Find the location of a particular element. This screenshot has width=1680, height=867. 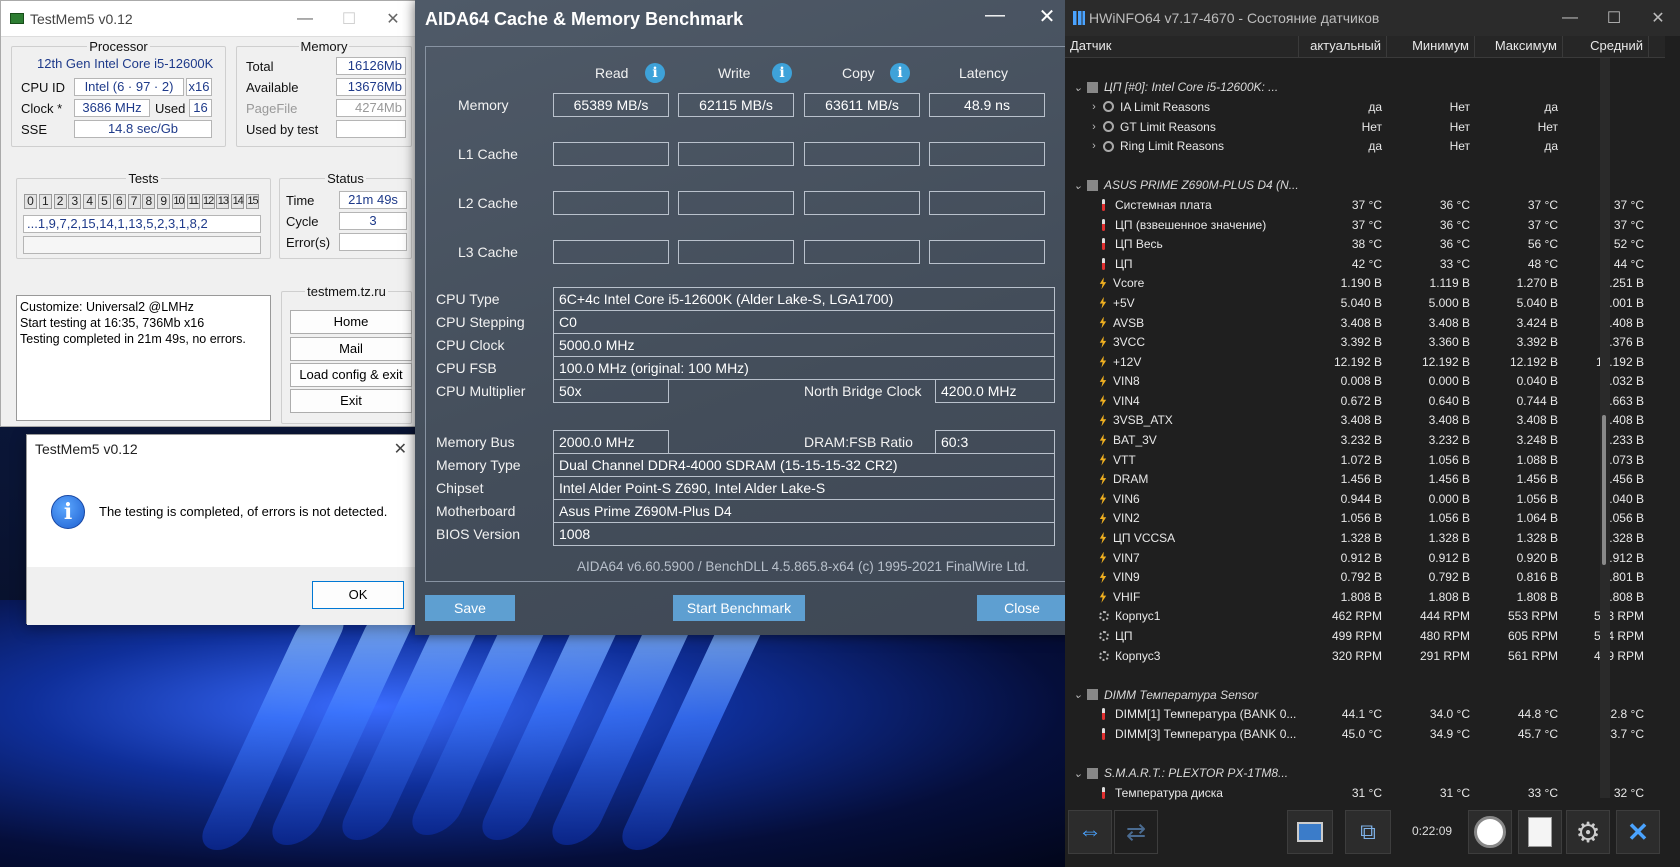

sensor-row: BAT_3V 3.232 В 3.232 В 3.248 В 3.233 В is located at coordinates (1365, 440).